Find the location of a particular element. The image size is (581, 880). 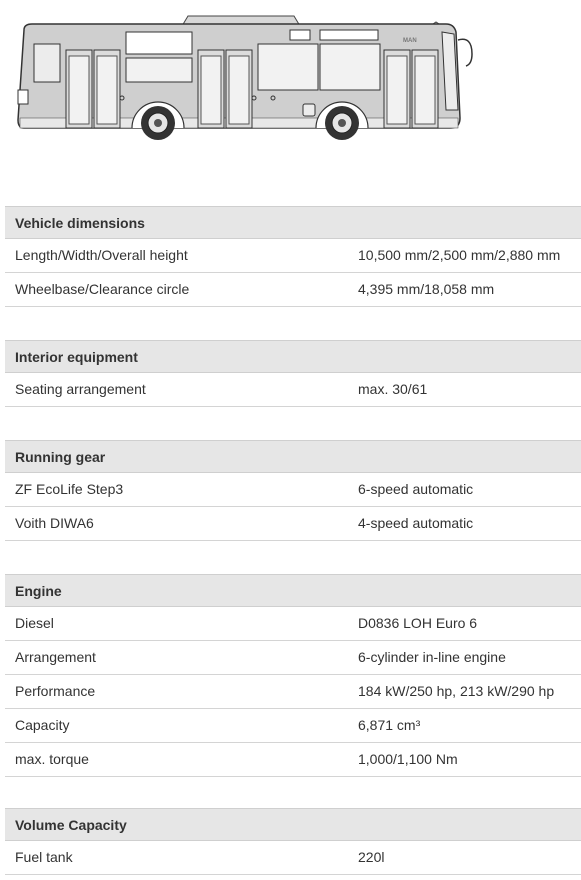

table-row: Diesel D0836 LOH Euro 6 is located at coordinates (293, 624).